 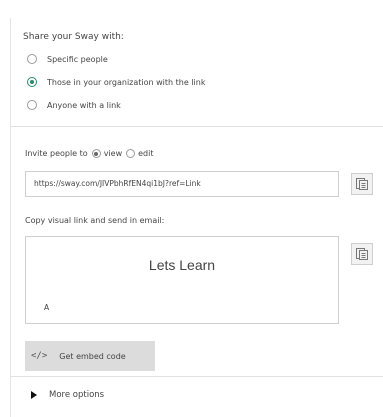 What do you see at coordinates (84, 105) in the screenshot?
I see `radio-label: Anyone with a link` at bounding box center [84, 105].